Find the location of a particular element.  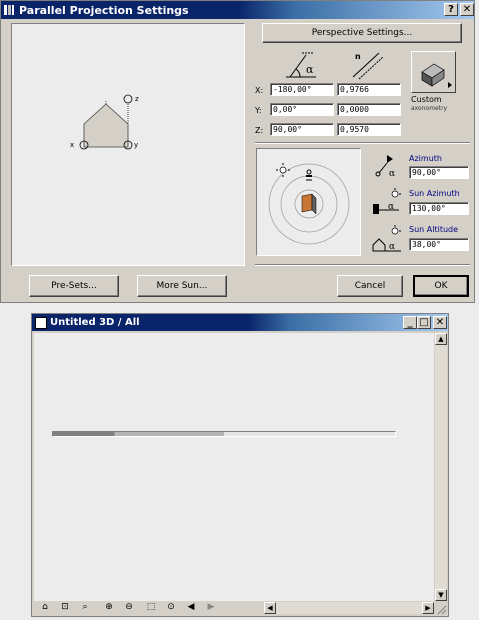

progress-bar is located at coordinates (224, 434).